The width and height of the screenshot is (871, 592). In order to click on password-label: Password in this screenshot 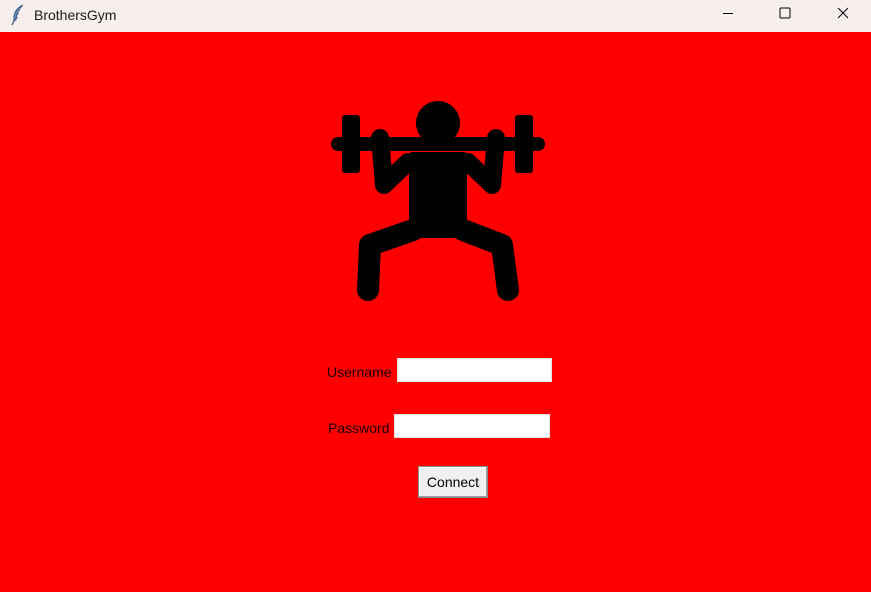, I will do `click(359, 428)`.